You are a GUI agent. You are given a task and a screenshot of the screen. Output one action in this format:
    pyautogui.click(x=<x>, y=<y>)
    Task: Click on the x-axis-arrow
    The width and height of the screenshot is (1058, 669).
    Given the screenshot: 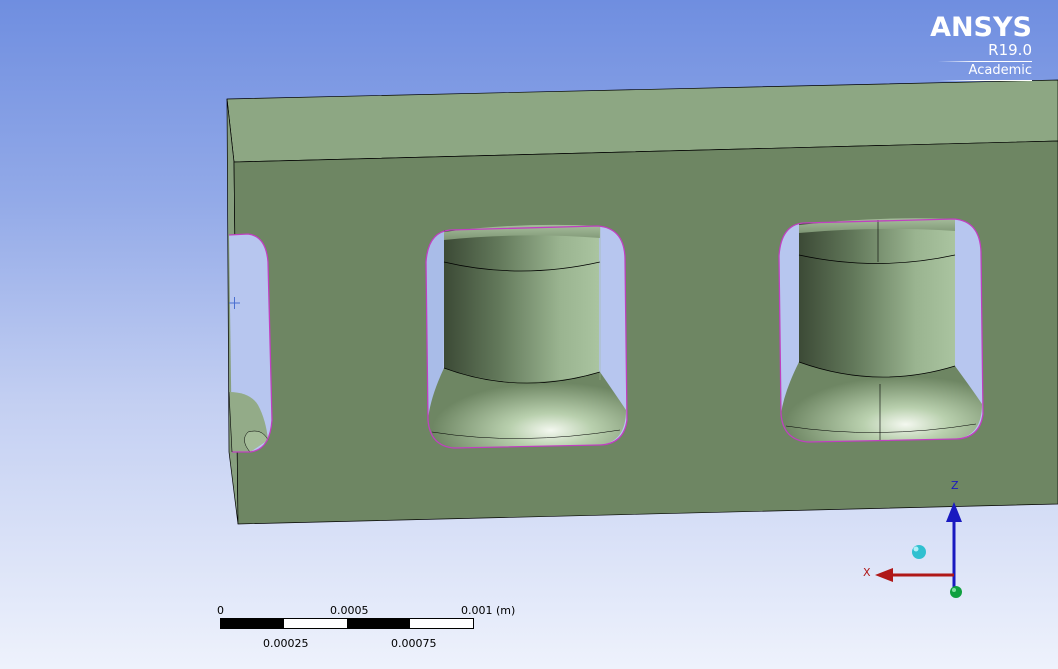 What is the action you would take?
    pyautogui.click(x=914, y=575)
    